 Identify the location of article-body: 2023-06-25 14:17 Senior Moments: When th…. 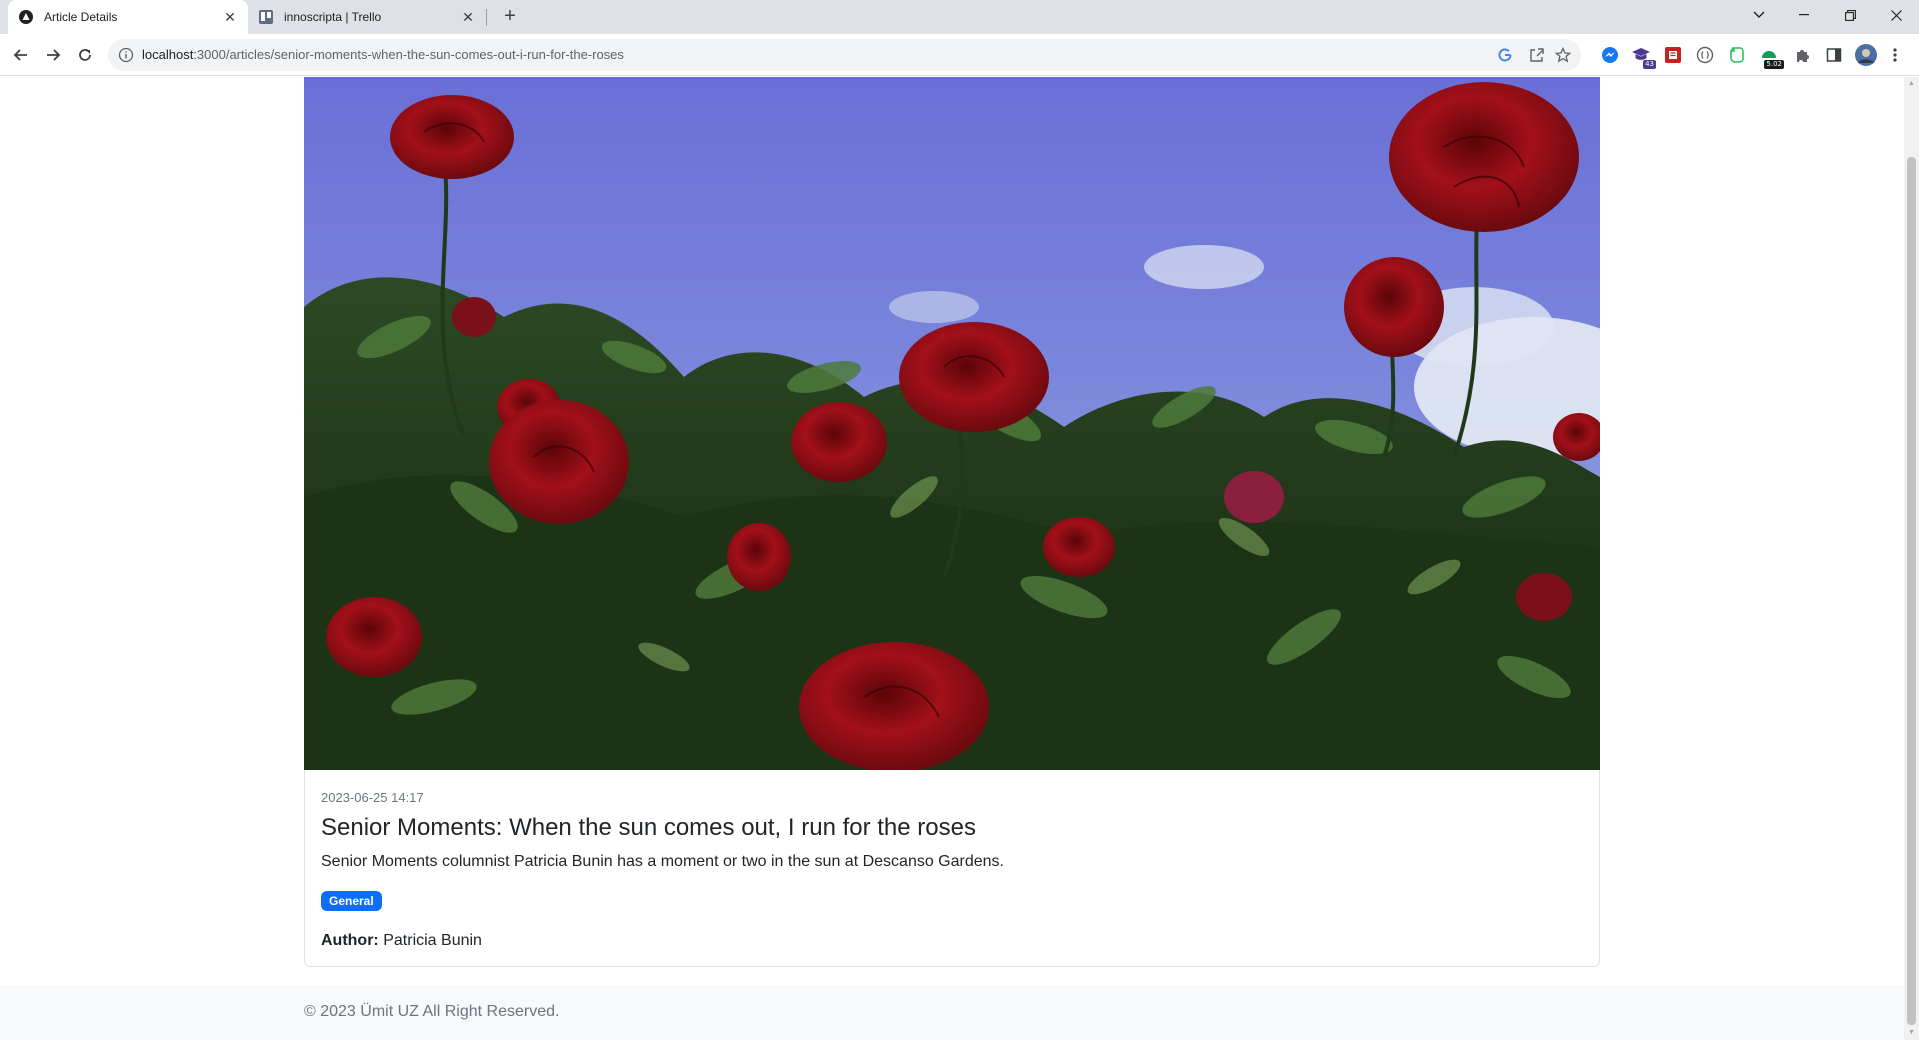
(952, 870).